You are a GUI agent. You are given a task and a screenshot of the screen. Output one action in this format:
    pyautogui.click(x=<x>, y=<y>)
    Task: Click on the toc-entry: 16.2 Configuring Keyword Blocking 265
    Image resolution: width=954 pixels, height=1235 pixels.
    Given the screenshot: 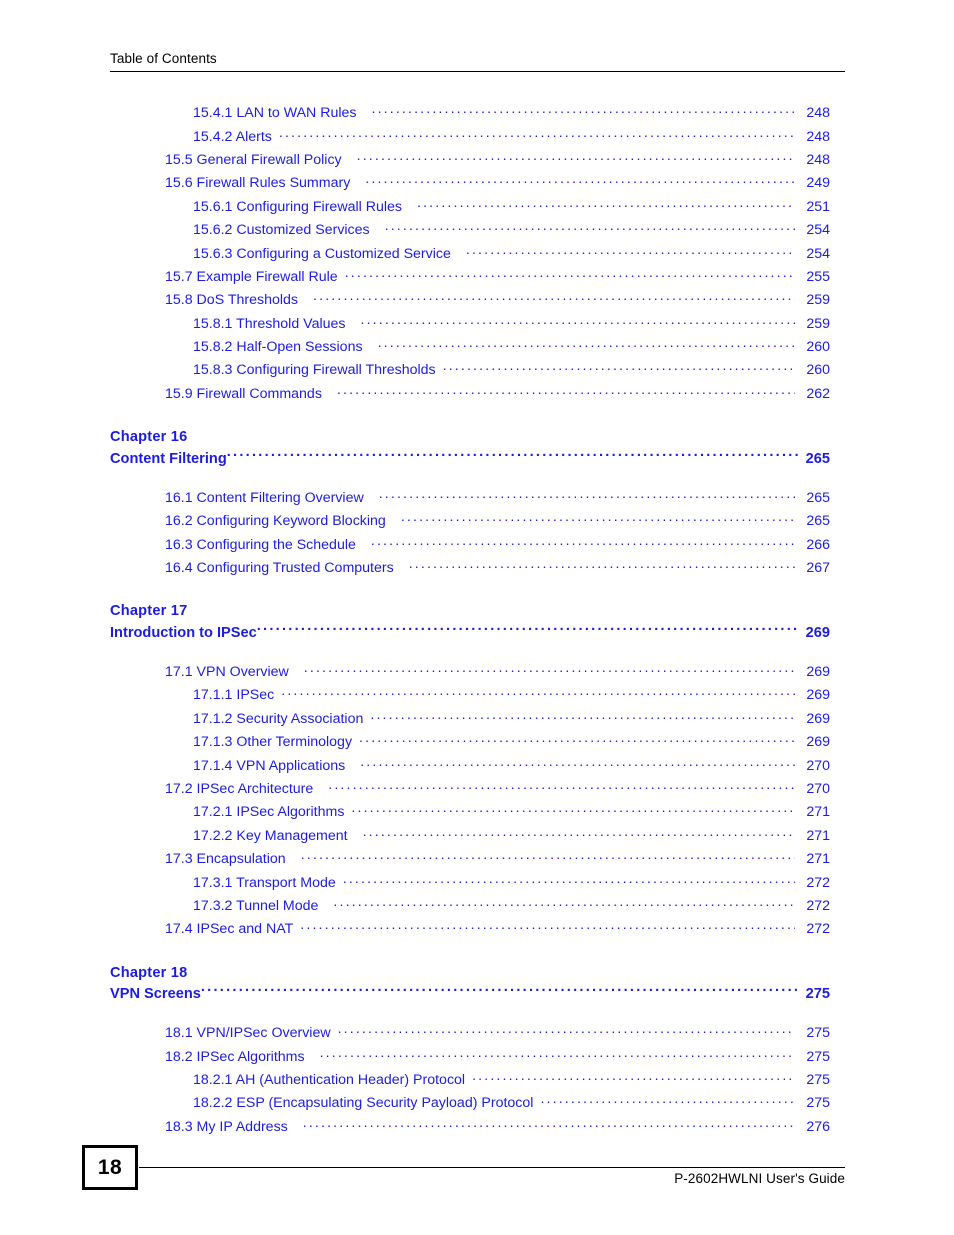 What is the action you would take?
    pyautogui.click(x=477, y=522)
    